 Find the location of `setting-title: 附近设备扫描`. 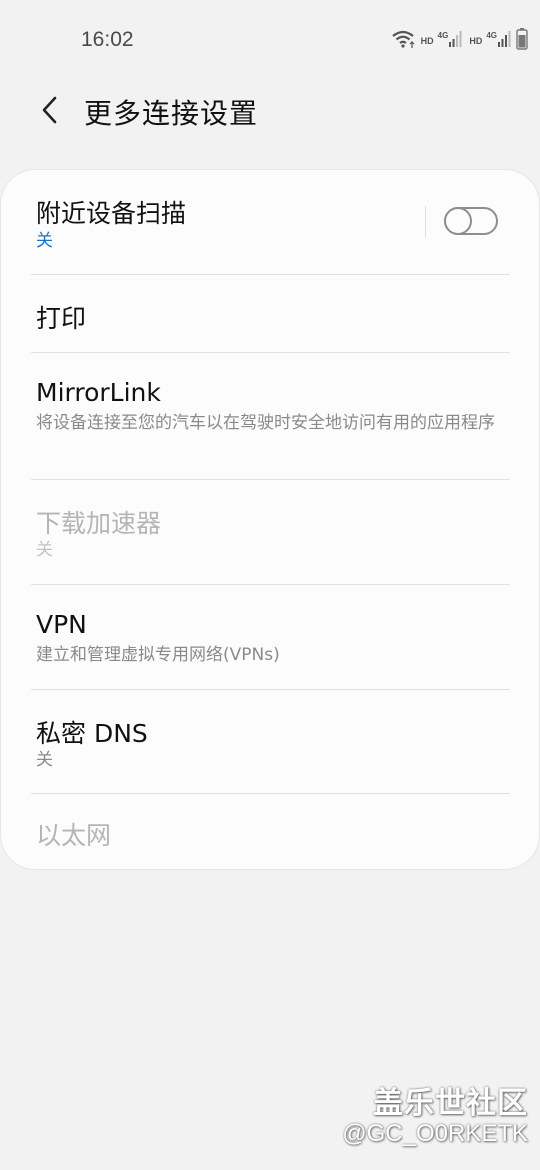

setting-title: 附近设备扫描 is located at coordinates (111, 213).